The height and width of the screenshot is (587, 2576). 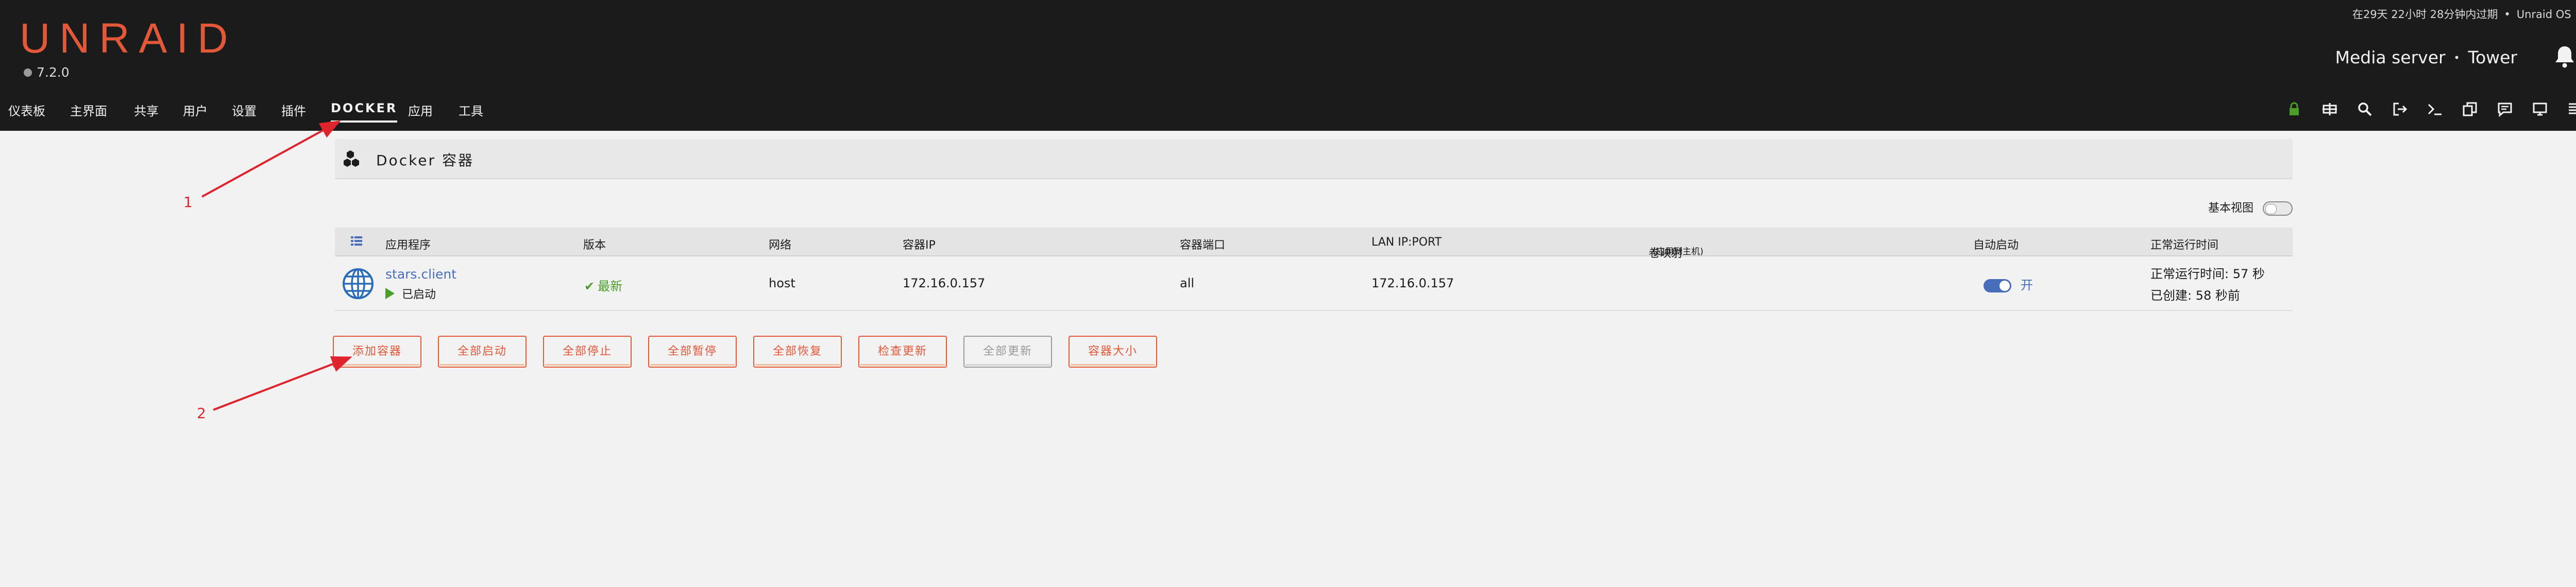 What do you see at coordinates (2365, 109) in the screenshot?
I see `search-icon` at bounding box center [2365, 109].